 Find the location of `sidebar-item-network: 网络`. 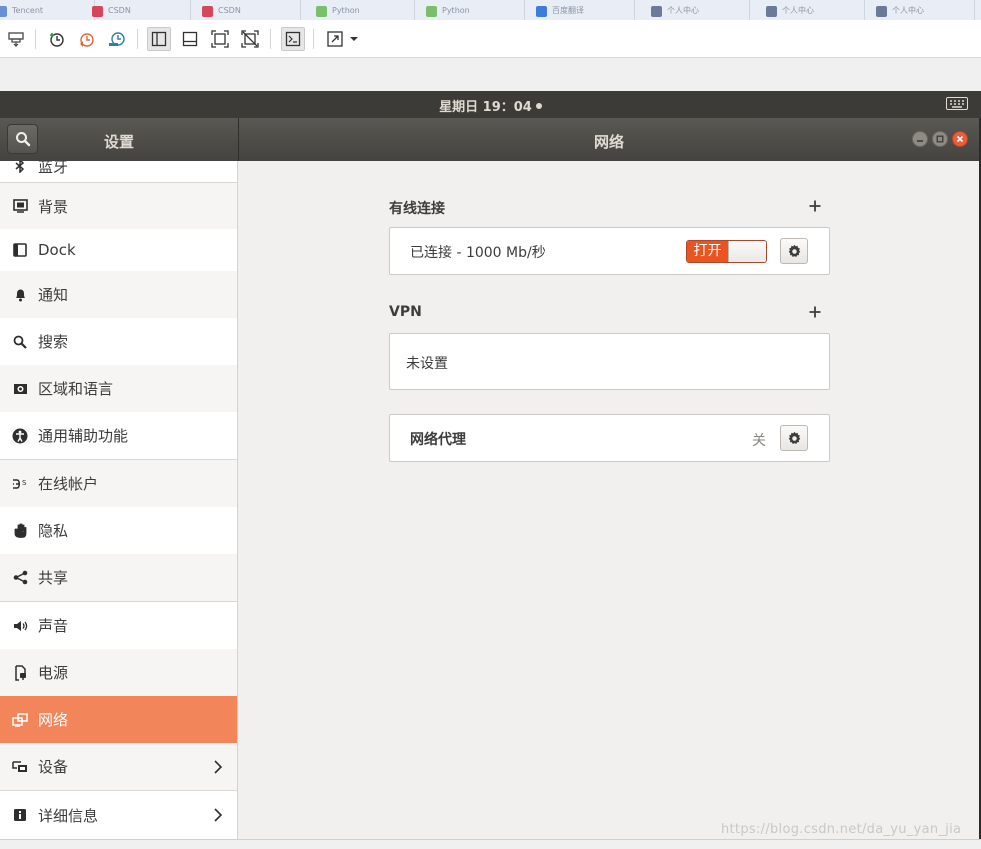

sidebar-item-network: 网络 is located at coordinates (118, 719).